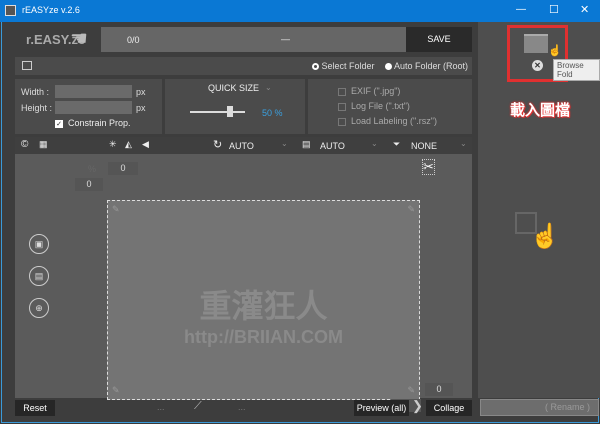 This screenshot has height=424, width=600. What do you see at coordinates (27, 65) in the screenshot?
I see `output-folder-icon` at bounding box center [27, 65].